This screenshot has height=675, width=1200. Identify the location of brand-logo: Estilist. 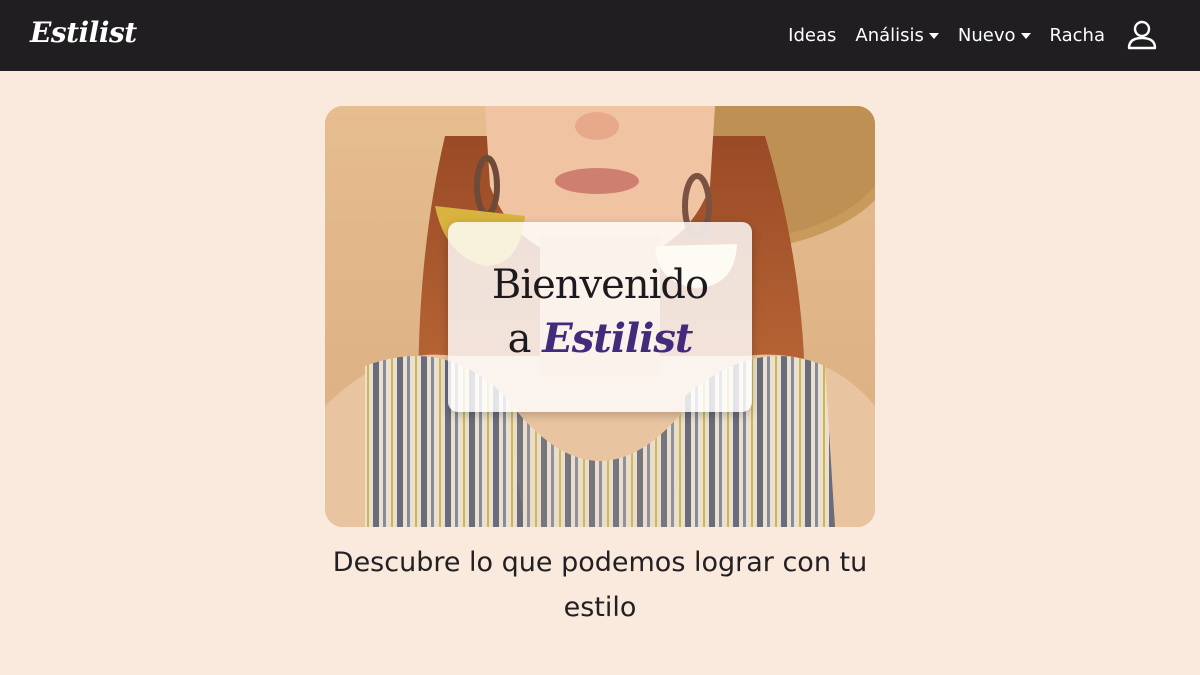
(83, 32).